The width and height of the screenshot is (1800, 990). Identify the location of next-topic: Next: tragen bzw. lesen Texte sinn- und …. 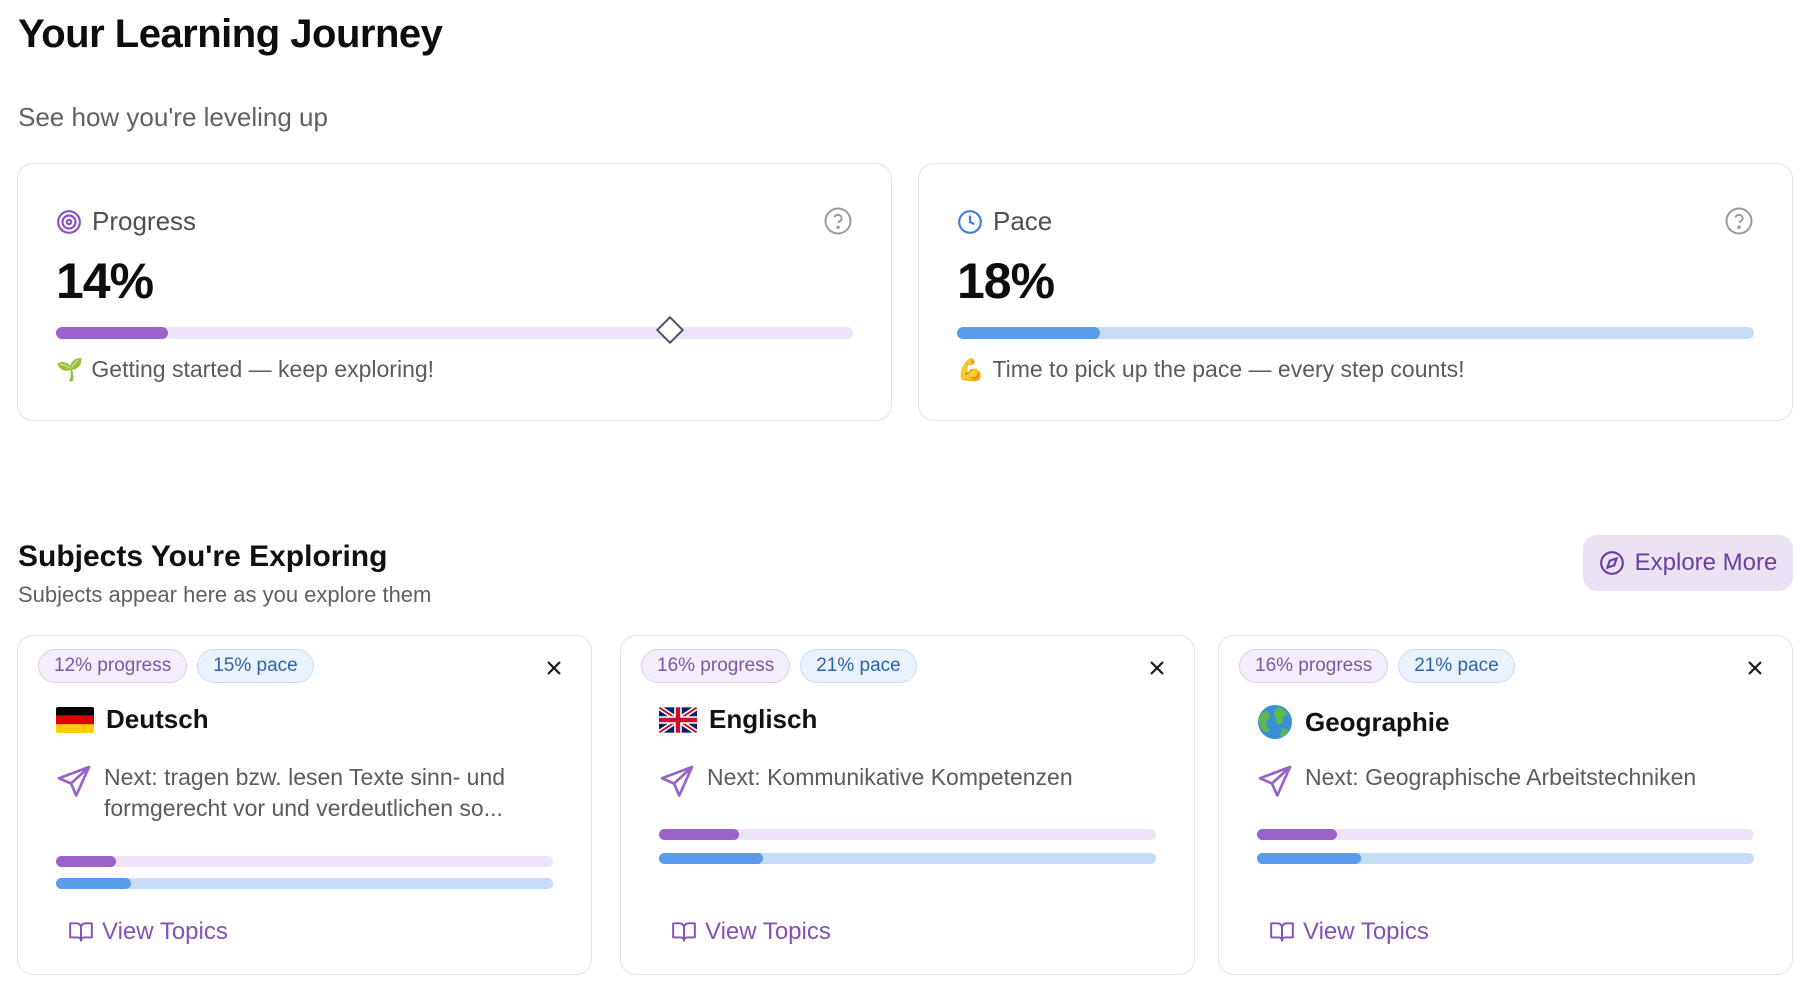
(305, 793).